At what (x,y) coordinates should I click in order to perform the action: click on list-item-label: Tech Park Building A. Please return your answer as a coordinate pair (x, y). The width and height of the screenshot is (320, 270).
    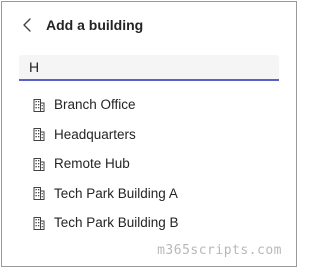
    Looking at the image, I should click on (116, 193).